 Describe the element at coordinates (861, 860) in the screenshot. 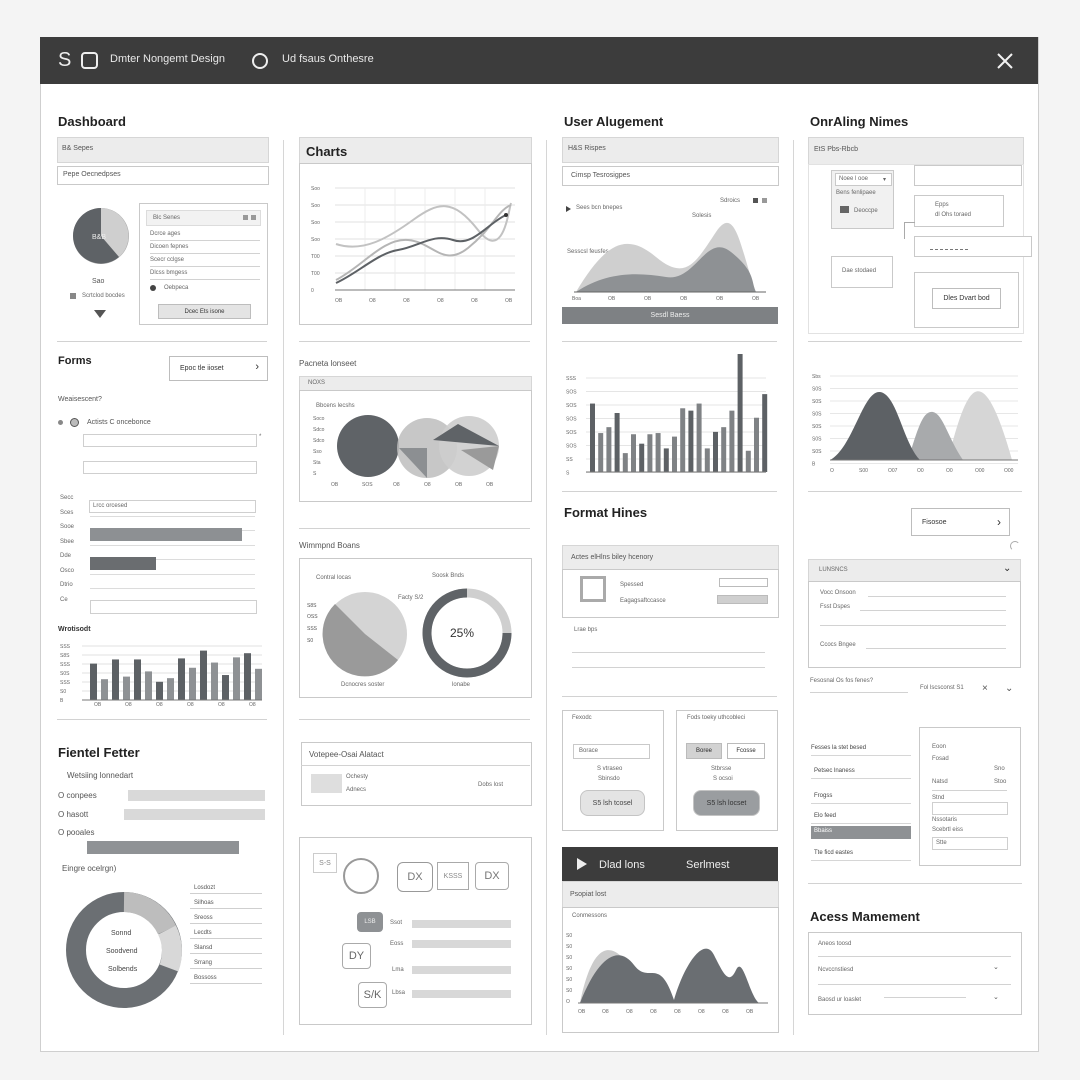

I see `list-divider` at that location.